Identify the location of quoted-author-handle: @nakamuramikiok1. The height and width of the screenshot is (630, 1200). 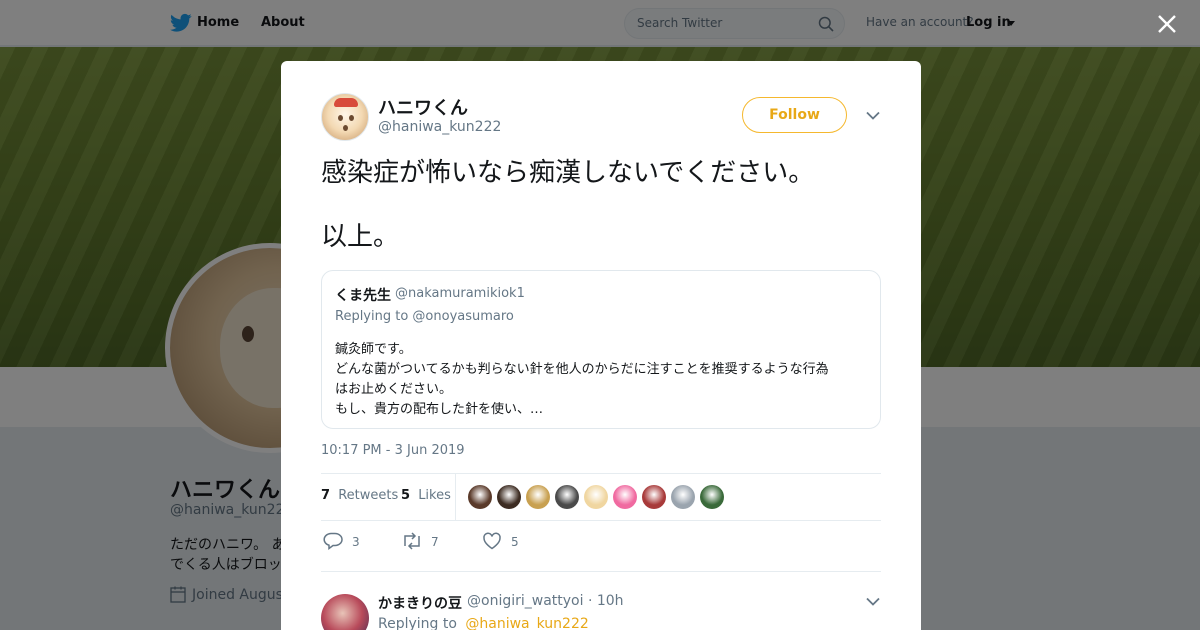
(460, 293).